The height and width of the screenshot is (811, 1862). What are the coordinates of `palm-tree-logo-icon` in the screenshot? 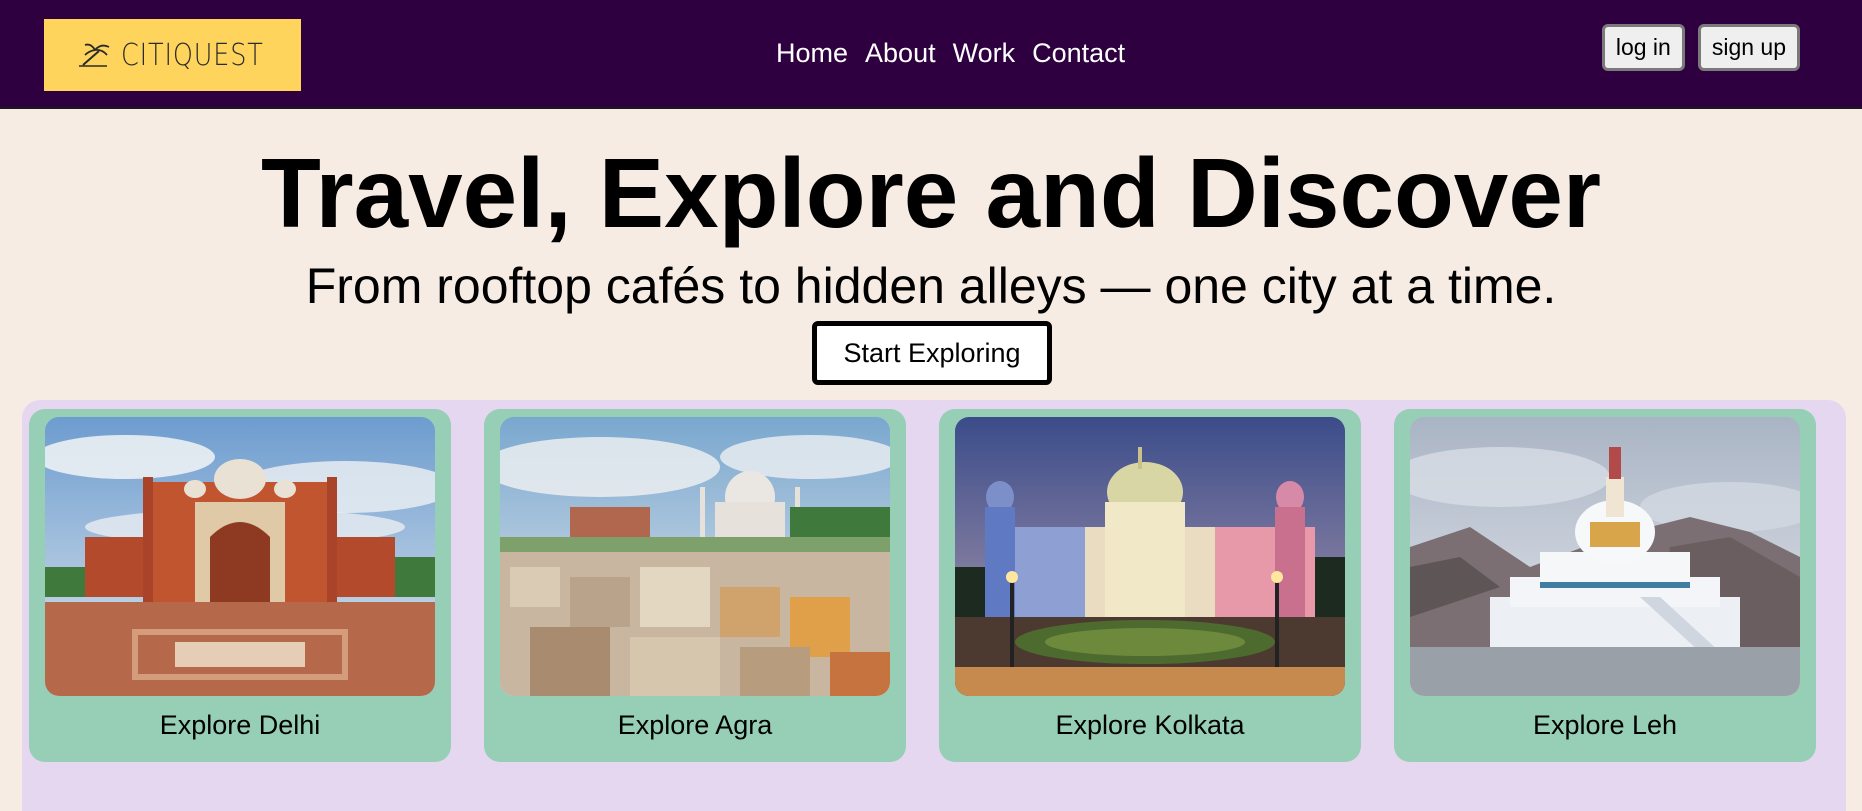 It's located at (94, 55).